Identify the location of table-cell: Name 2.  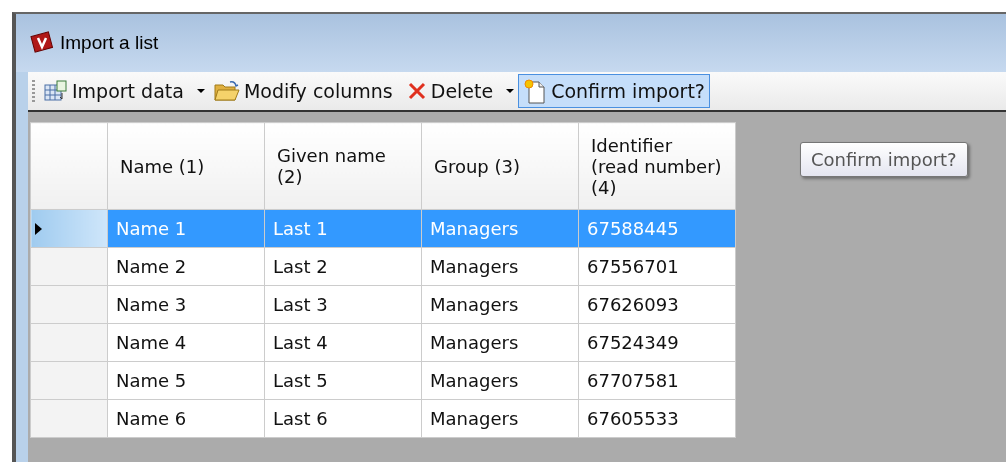
(186, 266).